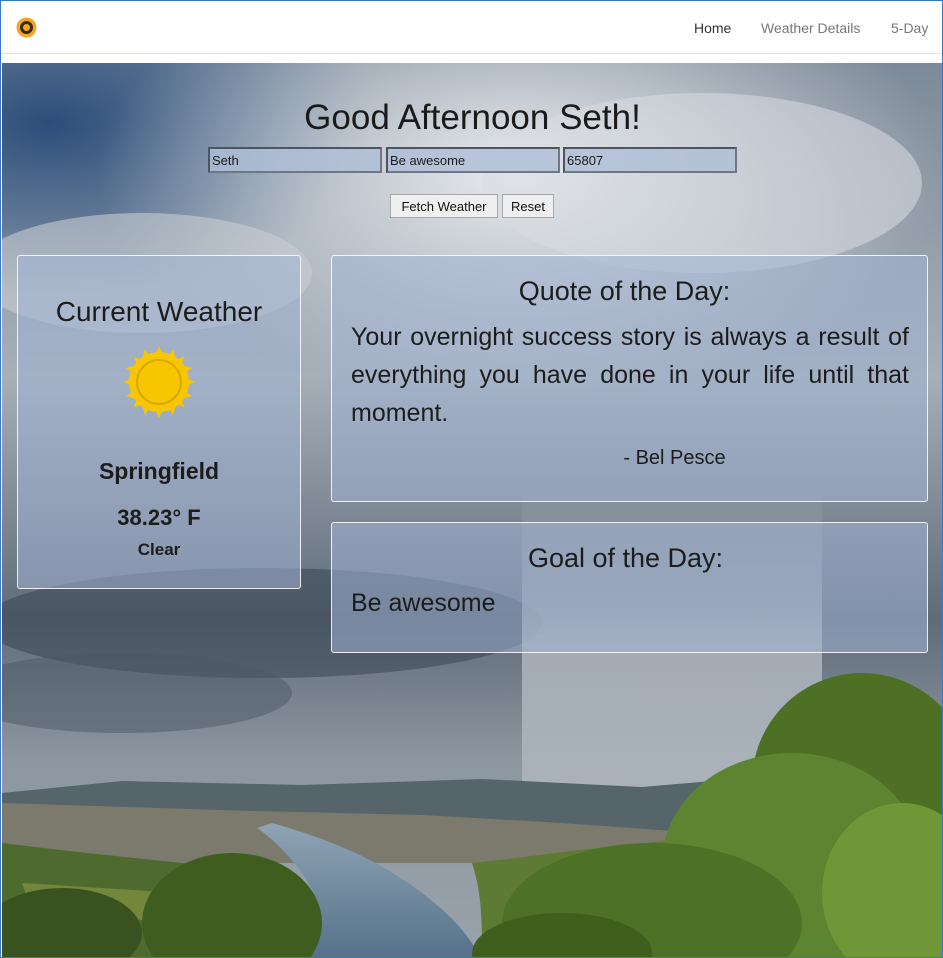 This screenshot has height=958, width=943. I want to click on sun-icon, so click(159, 382).